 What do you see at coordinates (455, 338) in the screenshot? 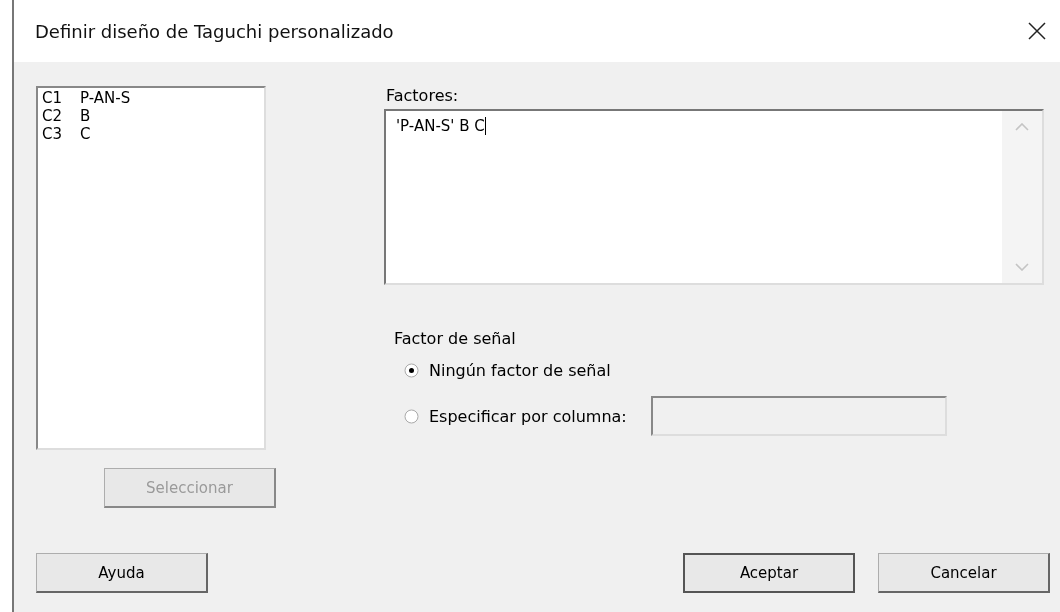
I see `signal-factor-label: Factor de señal` at bounding box center [455, 338].